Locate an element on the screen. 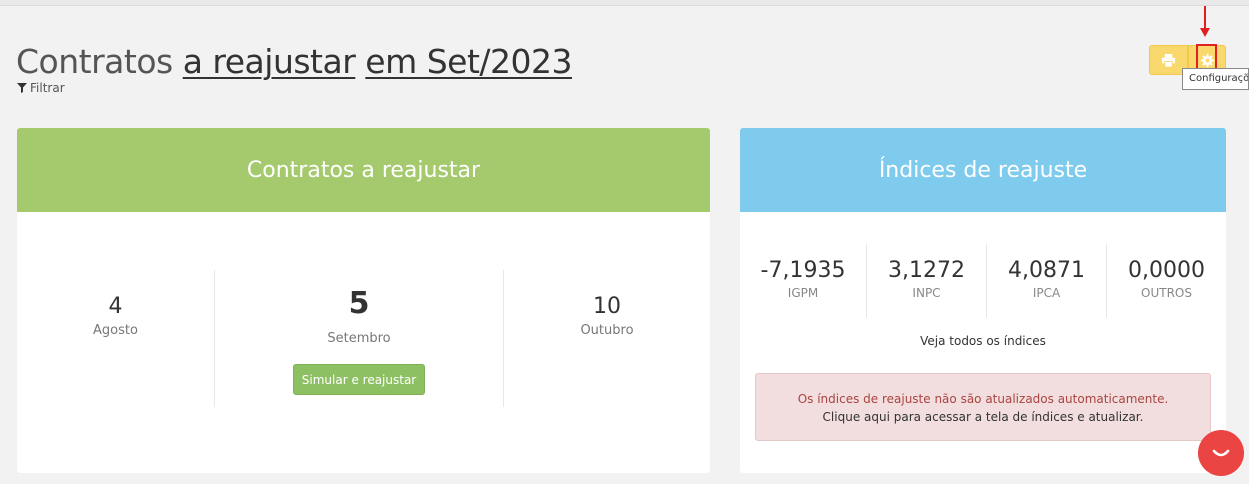 This screenshot has width=1249, height=484. chat-icon is located at coordinates (1221, 453).